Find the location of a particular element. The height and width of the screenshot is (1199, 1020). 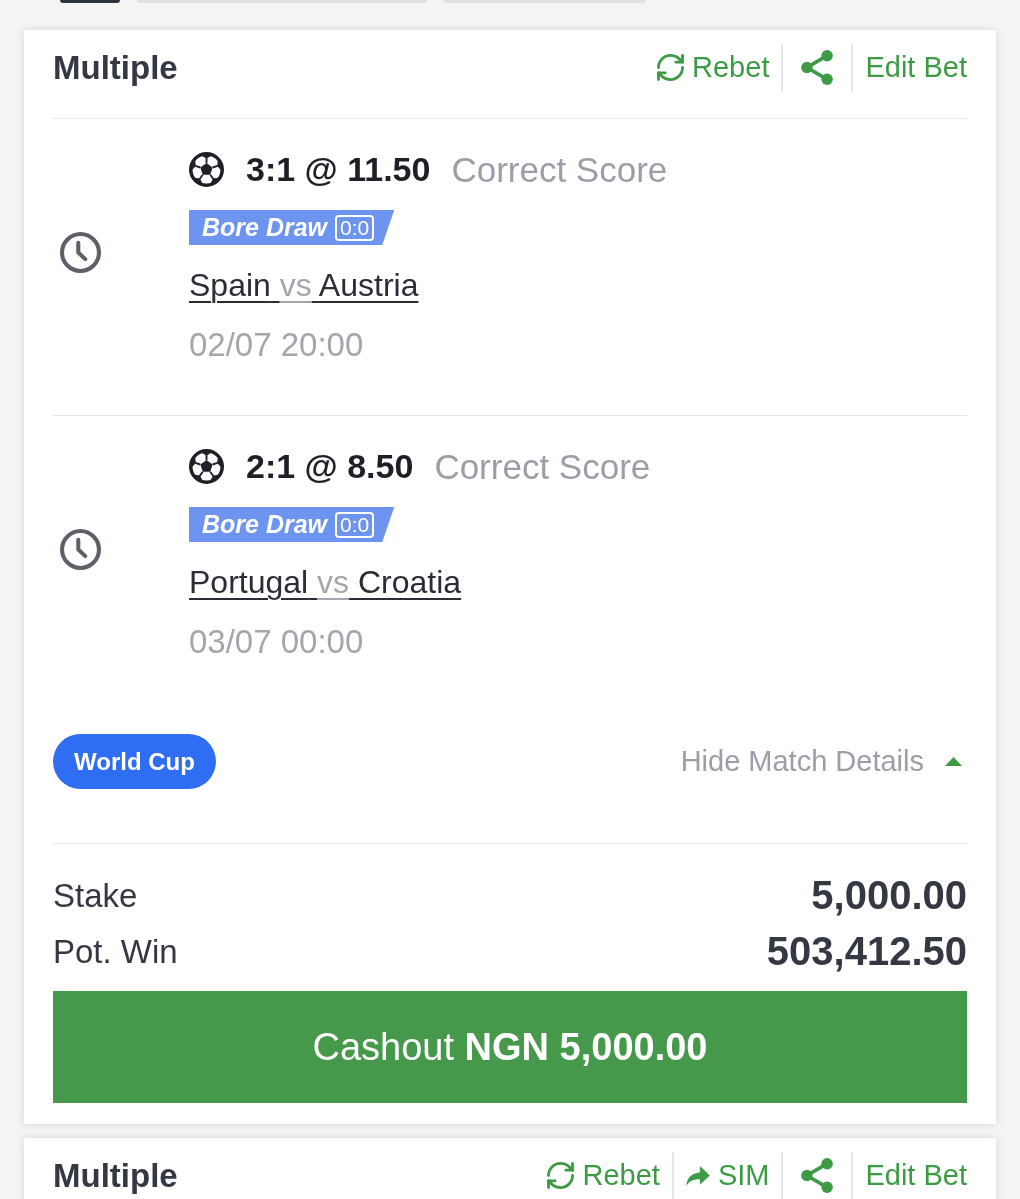

potential-win-value: 503,412.50 is located at coordinates (866, 951).